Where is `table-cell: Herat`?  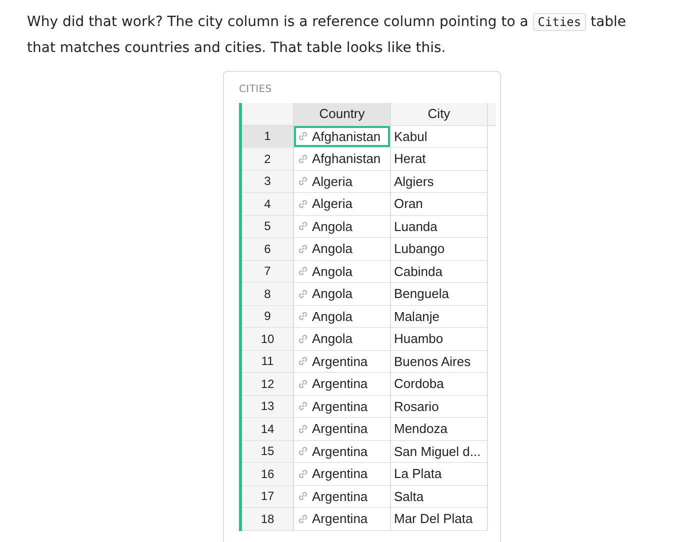
table-cell: Herat is located at coordinates (439, 159).